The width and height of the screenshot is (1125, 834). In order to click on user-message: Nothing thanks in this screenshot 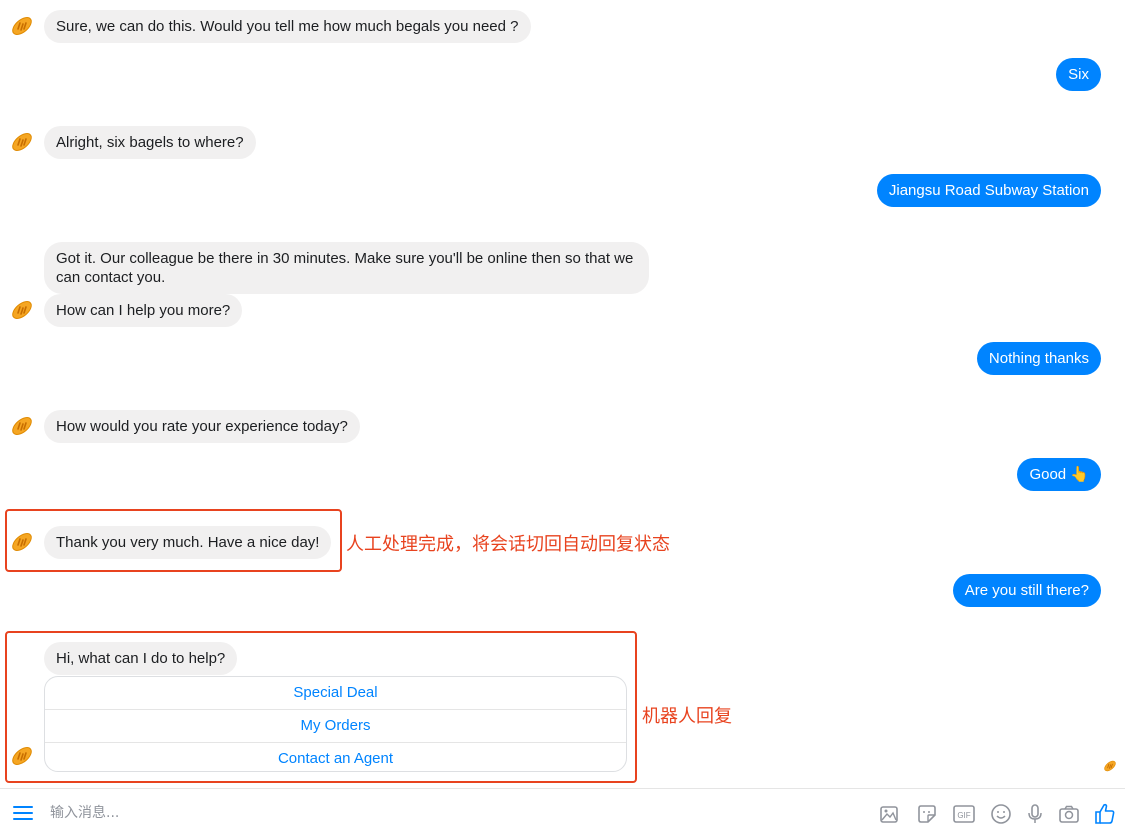, I will do `click(1038, 358)`.